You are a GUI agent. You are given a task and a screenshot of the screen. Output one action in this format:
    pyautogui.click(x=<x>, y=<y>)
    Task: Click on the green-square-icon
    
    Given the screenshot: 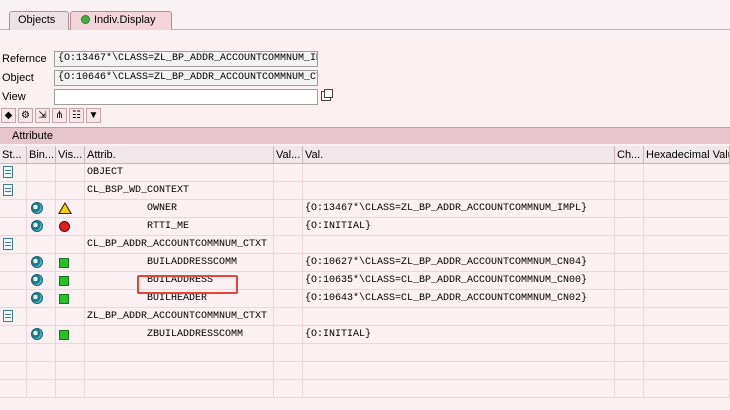 What is the action you would take?
    pyautogui.click(x=64, y=263)
    